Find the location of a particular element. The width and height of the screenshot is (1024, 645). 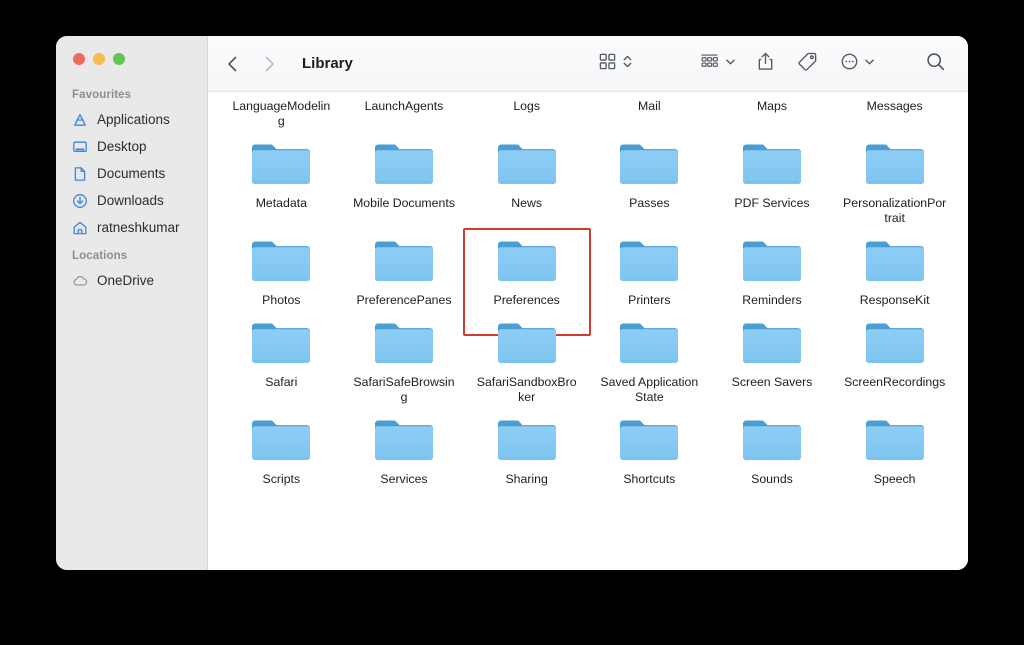

folder-item: Sharing is located at coordinates (526, 446).